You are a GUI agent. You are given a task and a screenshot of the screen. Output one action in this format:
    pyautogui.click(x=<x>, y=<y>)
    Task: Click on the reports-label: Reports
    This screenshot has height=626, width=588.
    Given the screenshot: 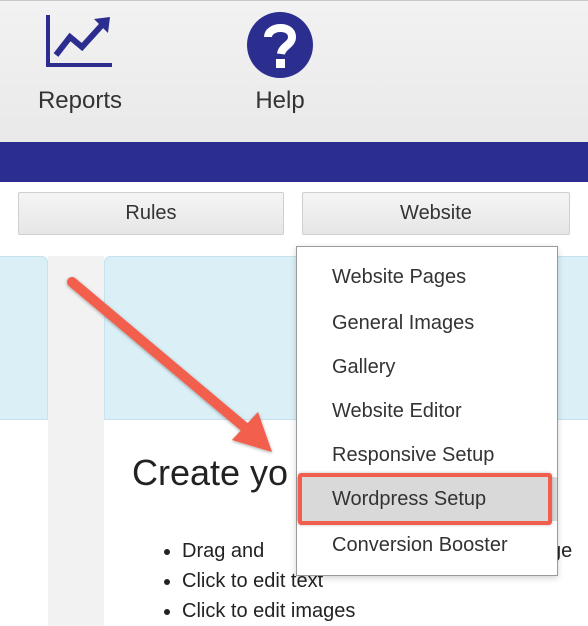 What is the action you would take?
    pyautogui.click(x=80, y=100)
    